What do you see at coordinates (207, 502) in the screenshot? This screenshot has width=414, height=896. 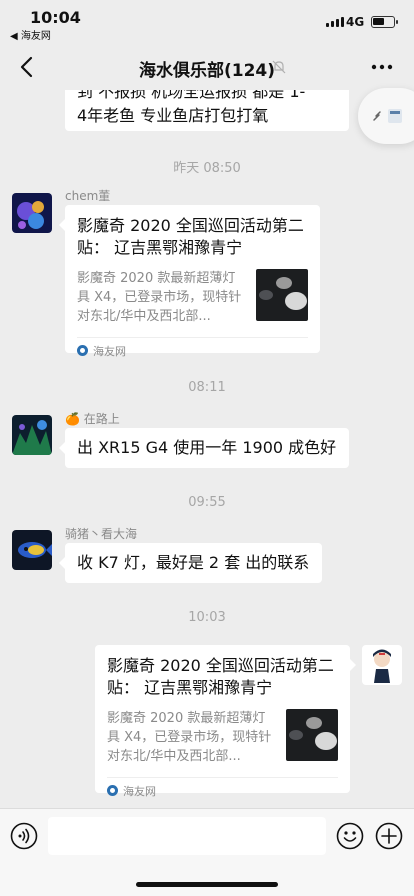 I see `timestamp: 09:55` at bounding box center [207, 502].